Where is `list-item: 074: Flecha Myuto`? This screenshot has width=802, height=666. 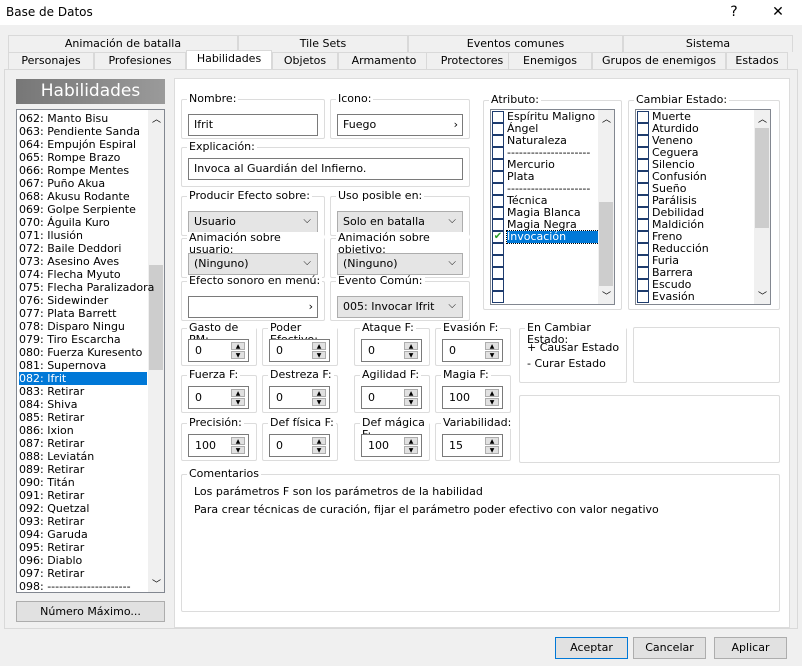 list-item: 074: Flecha Myuto is located at coordinates (70, 274).